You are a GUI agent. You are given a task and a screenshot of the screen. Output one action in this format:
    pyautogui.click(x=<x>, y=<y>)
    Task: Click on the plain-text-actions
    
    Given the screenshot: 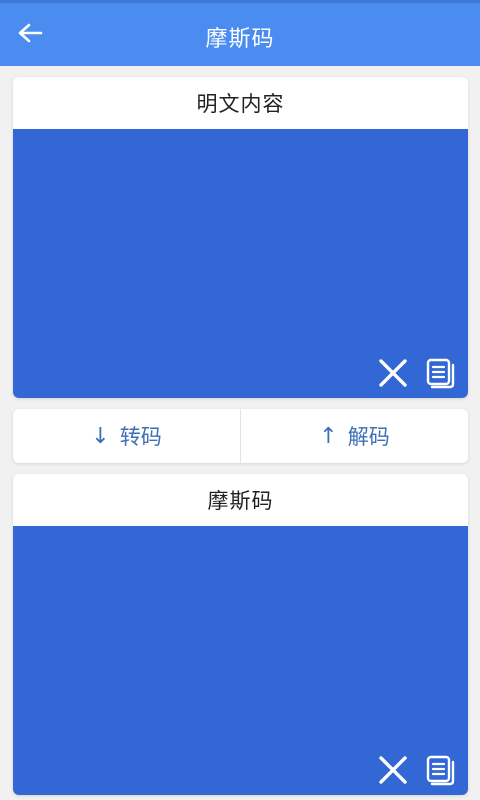 What is the action you would take?
    pyautogui.click(x=417, y=373)
    